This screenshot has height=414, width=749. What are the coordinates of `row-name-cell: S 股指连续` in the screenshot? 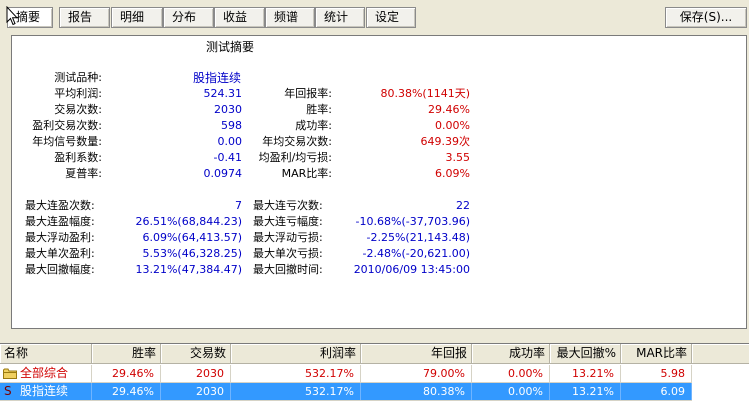 It's located at (46, 391).